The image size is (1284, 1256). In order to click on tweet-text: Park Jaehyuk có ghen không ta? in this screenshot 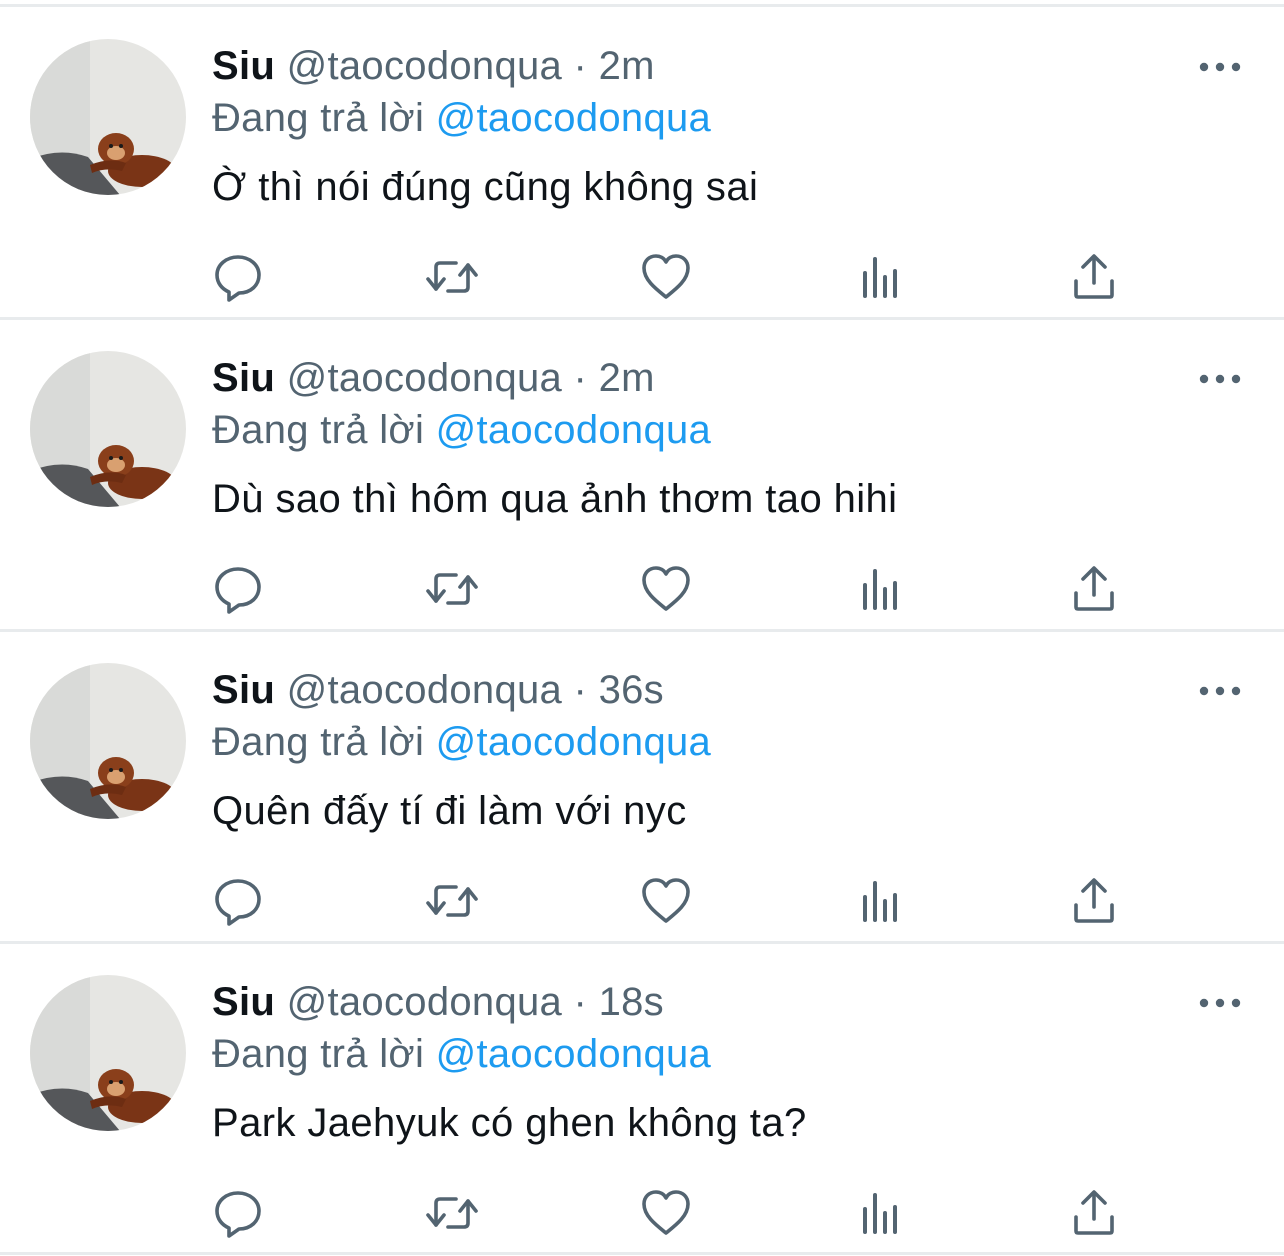, I will do `click(509, 1123)`.